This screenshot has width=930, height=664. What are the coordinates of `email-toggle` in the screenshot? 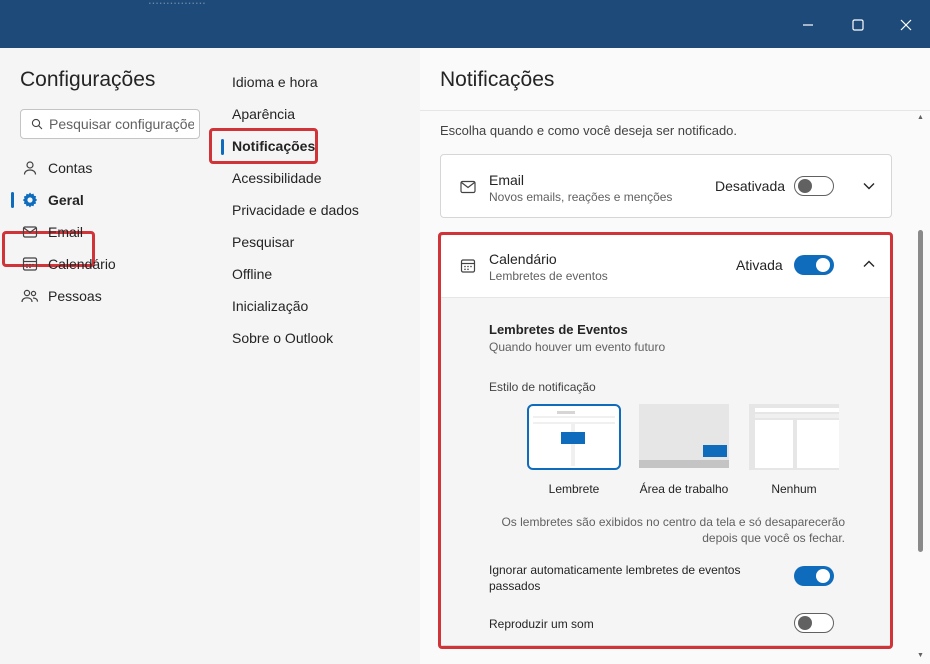 It's located at (814, 186).